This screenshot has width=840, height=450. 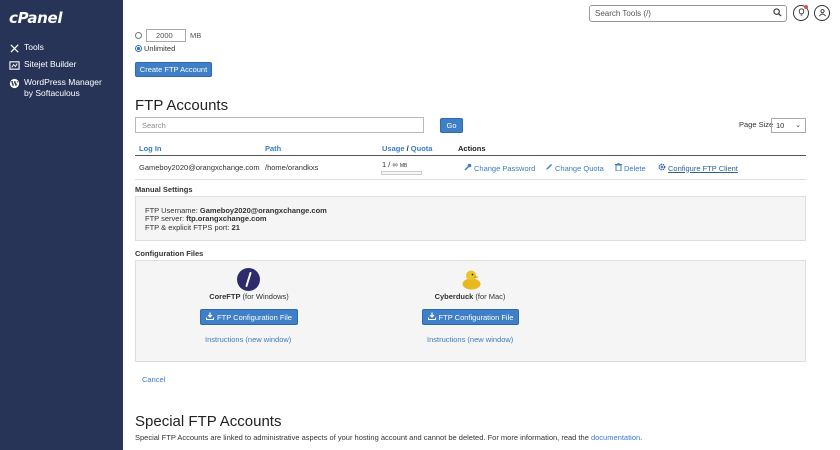 What do you see at coordinates (279, 125) in the screenshot?
I see `ftp-search-input: Search` at bounding box center [279, 125].